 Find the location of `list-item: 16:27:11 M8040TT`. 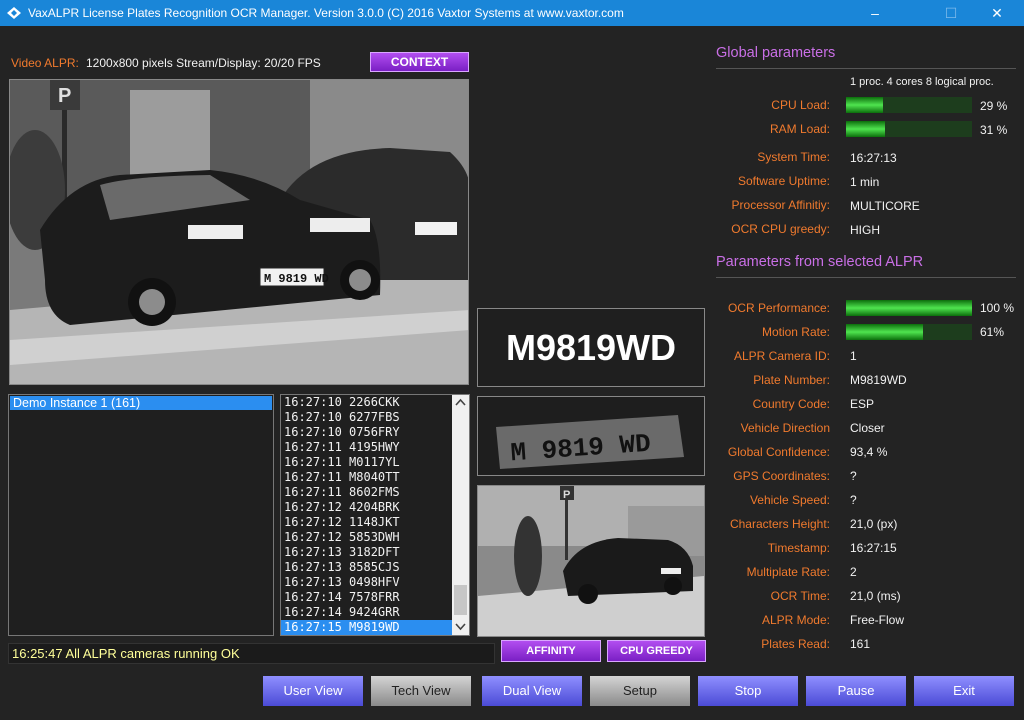

list-item: 16:27:11 M8040TT is located at coordinates (375, 477).